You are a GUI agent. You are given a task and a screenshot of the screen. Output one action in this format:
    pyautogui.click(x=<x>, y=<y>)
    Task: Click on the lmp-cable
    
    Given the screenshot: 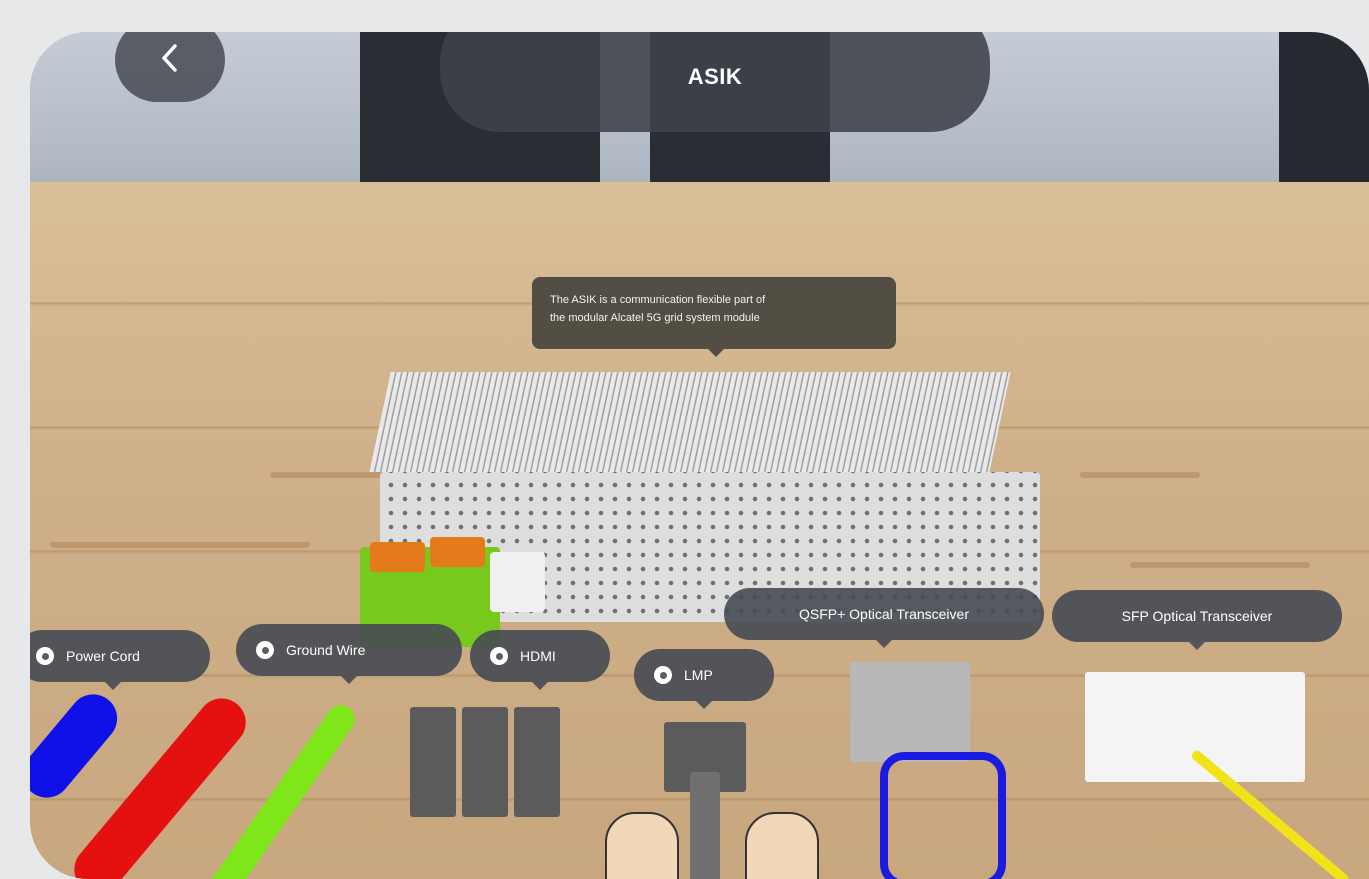 What is the action you would take?
    pyautogui.click(x=705, y=825)
    